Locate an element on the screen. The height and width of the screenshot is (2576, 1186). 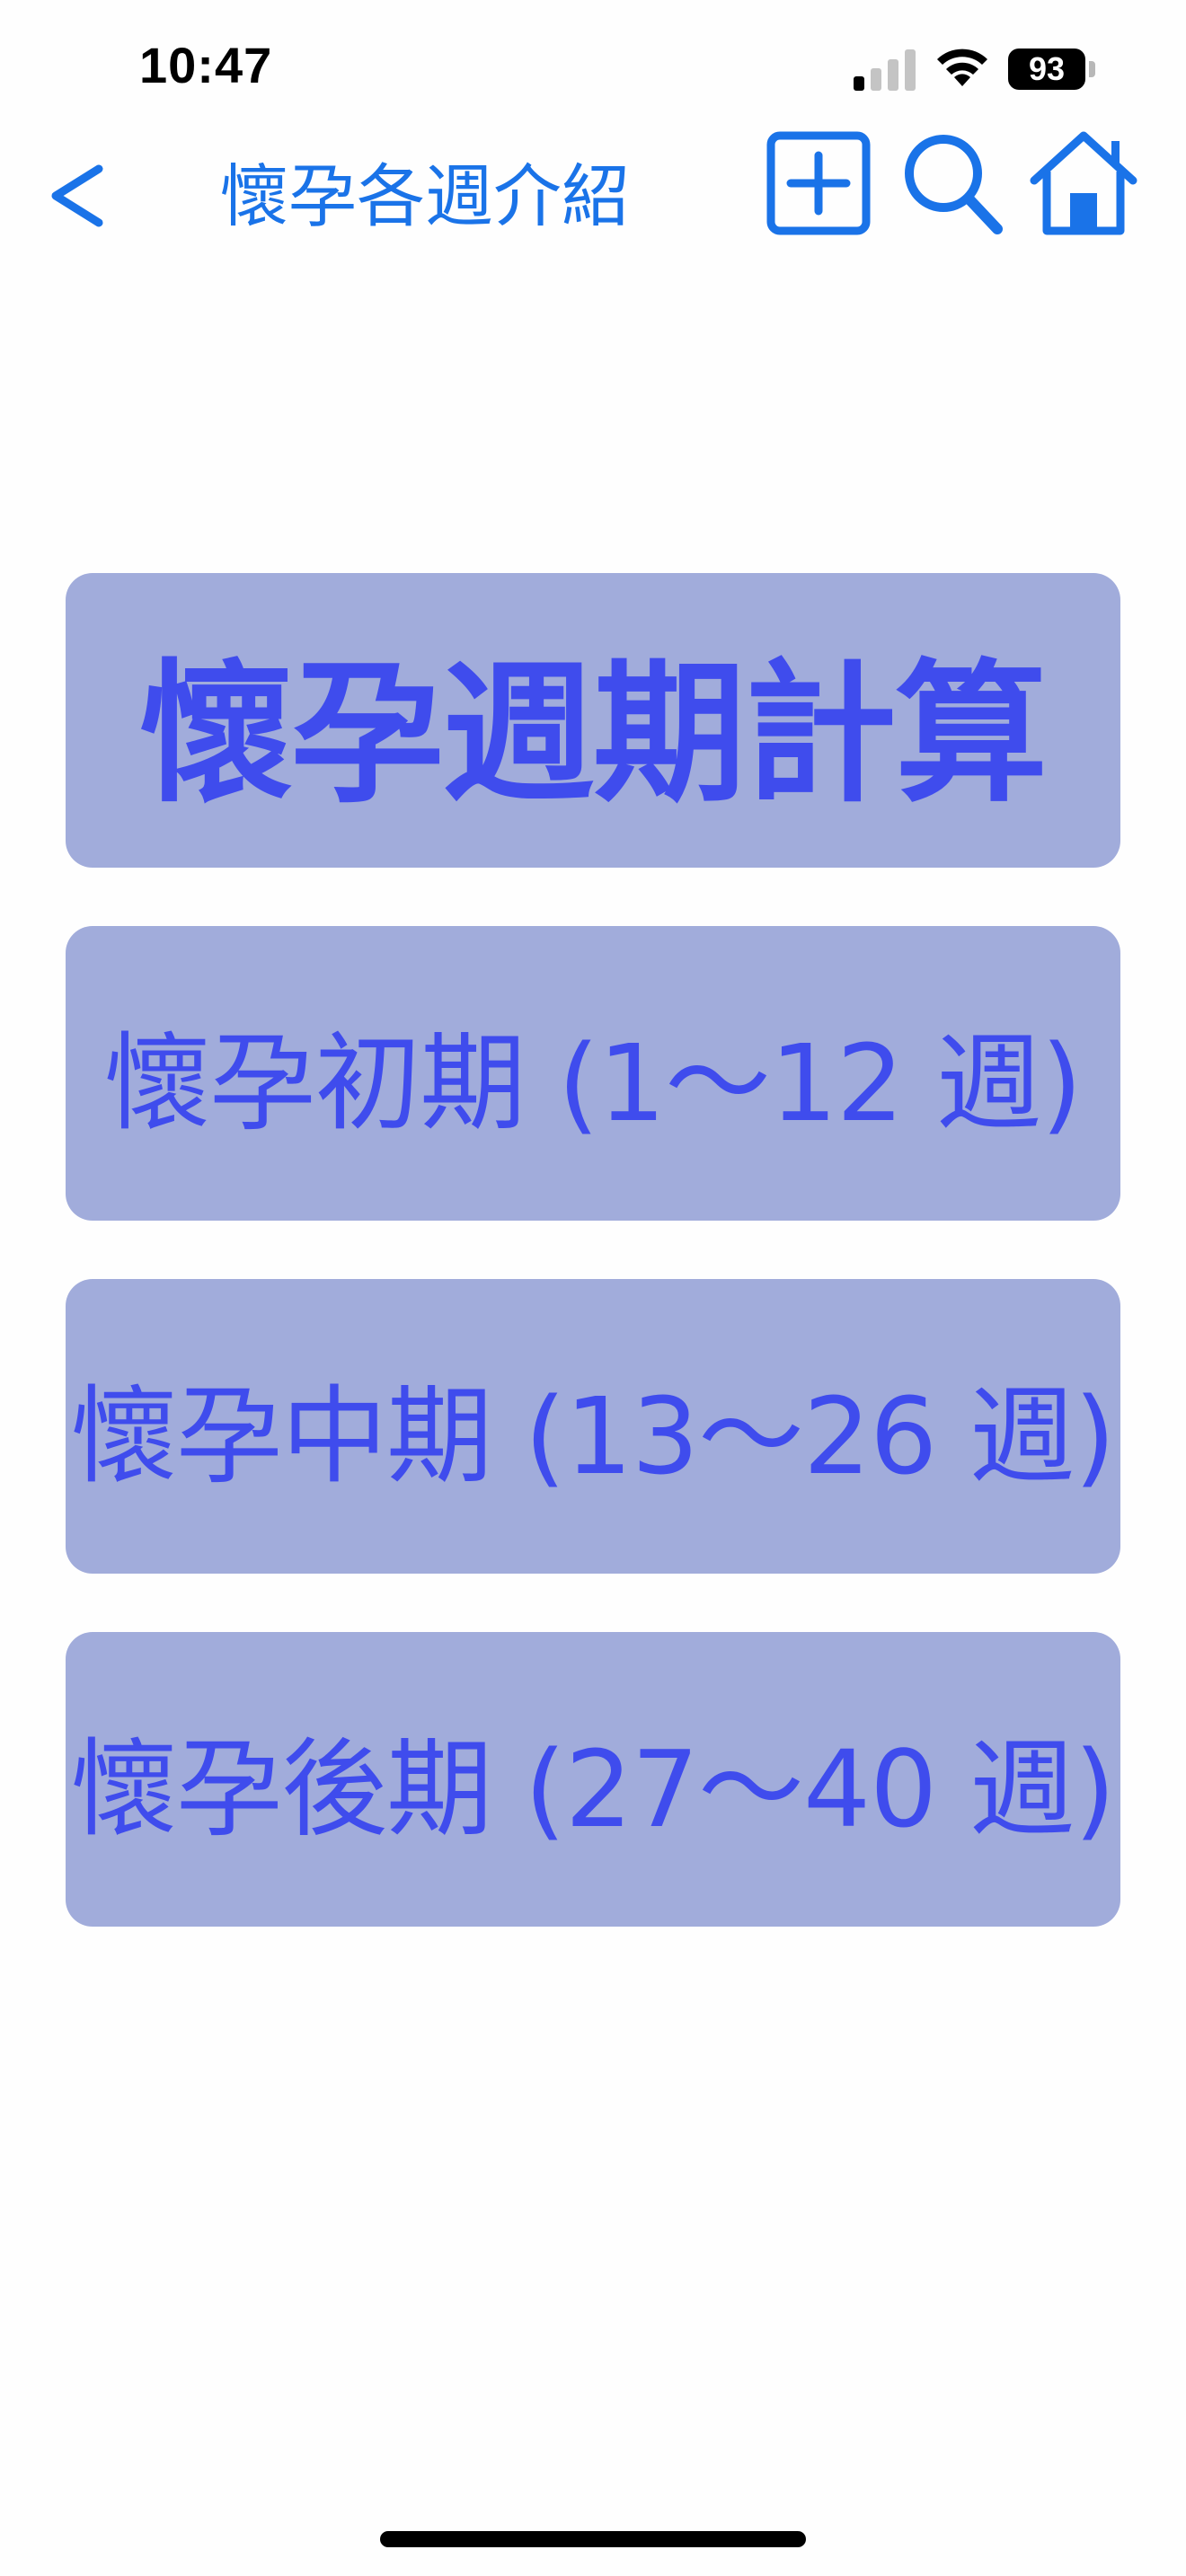
navigation-bar: 懷孕各週介紹 is located at coordinates (593, 184).